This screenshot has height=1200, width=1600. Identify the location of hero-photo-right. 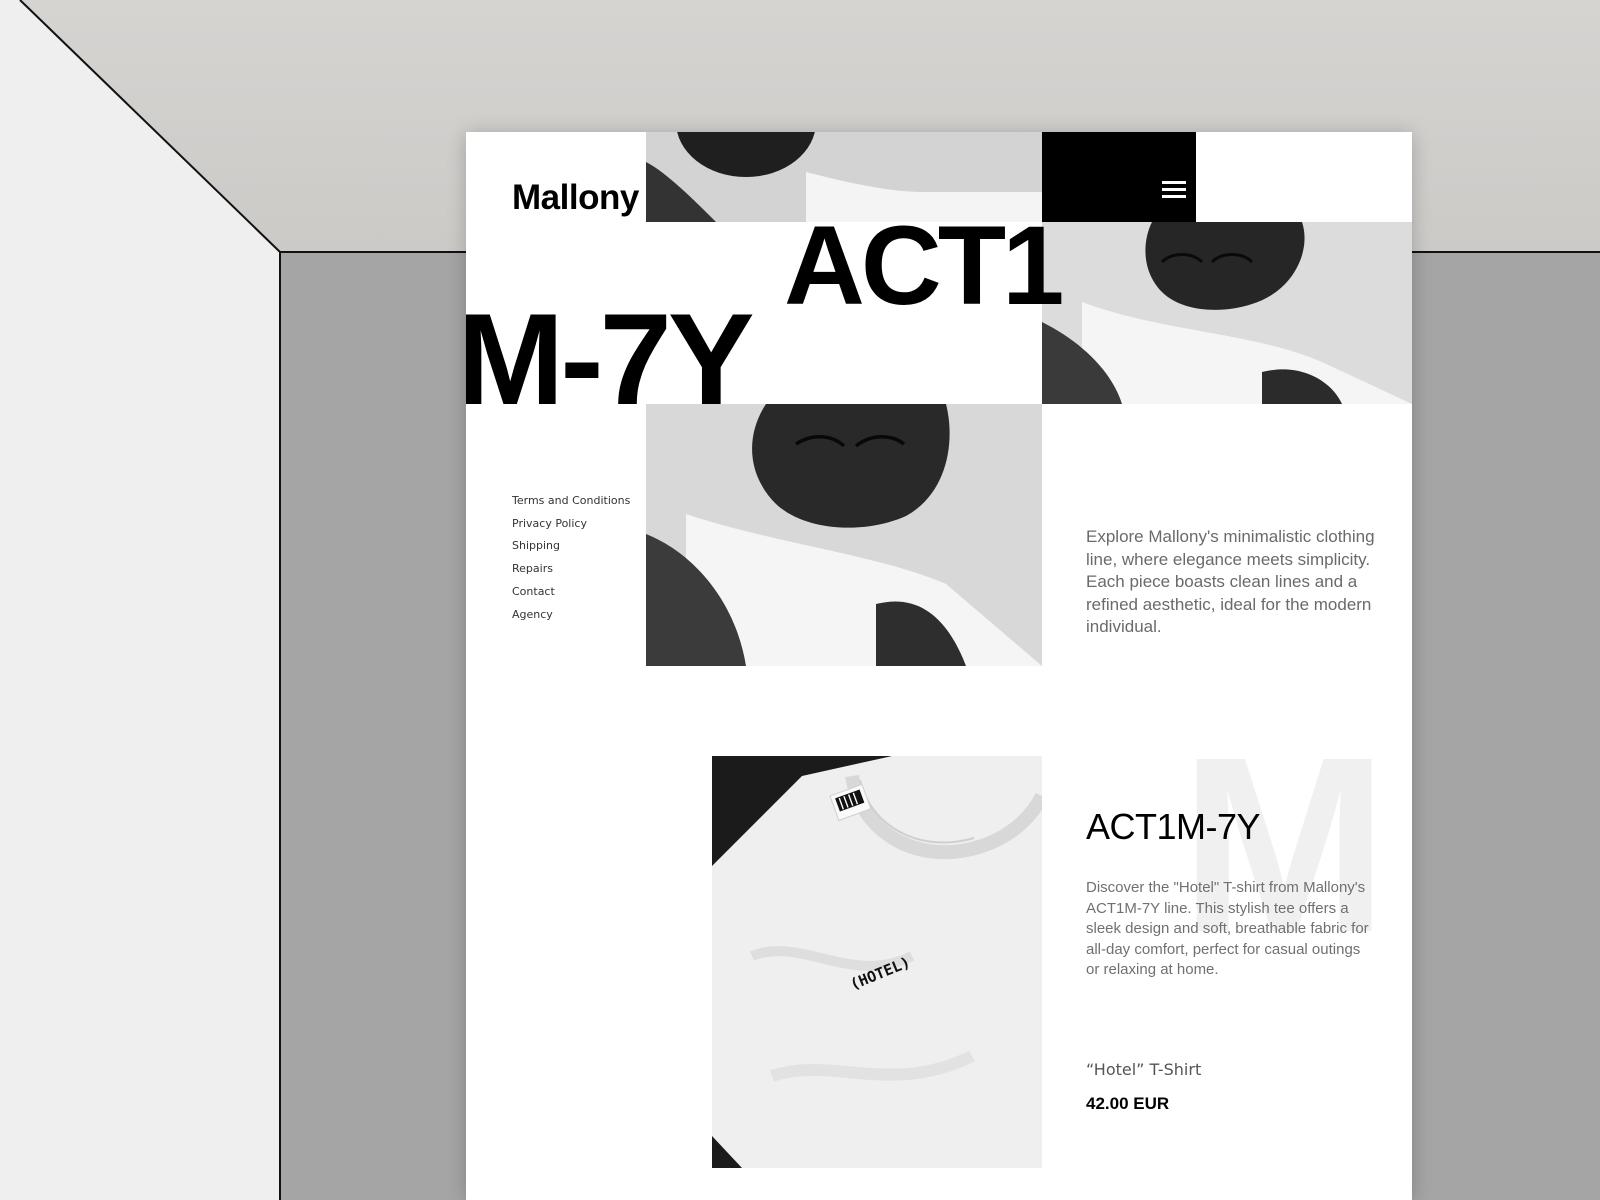
(1227, 313).